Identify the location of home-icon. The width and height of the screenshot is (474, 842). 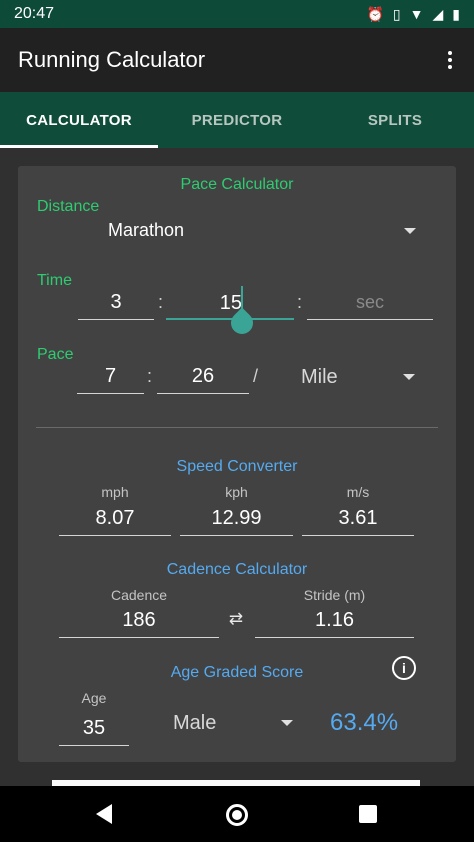
(237, 815).